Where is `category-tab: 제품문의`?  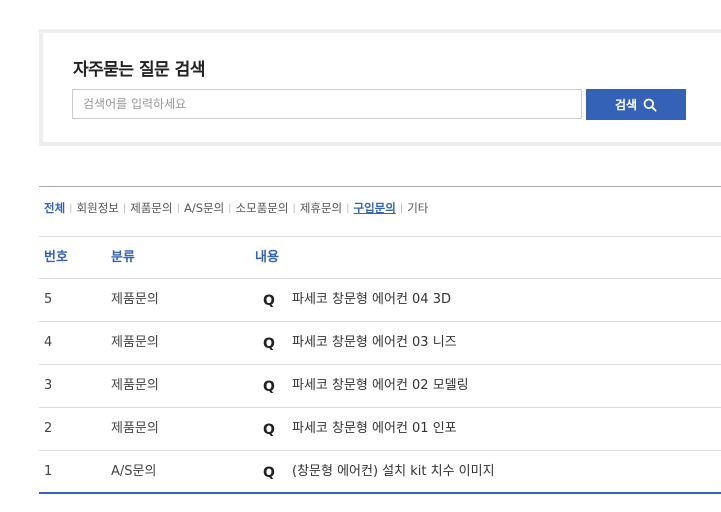 category-tab: 제품문의 is located at coordinates (151, 208).